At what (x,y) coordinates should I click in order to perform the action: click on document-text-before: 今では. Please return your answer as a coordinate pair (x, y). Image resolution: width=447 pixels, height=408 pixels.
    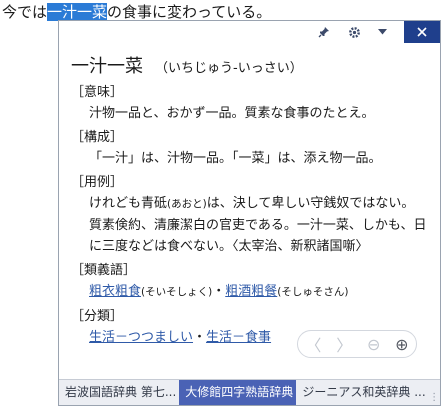
    Looking at the image, I should click on (25, 12).